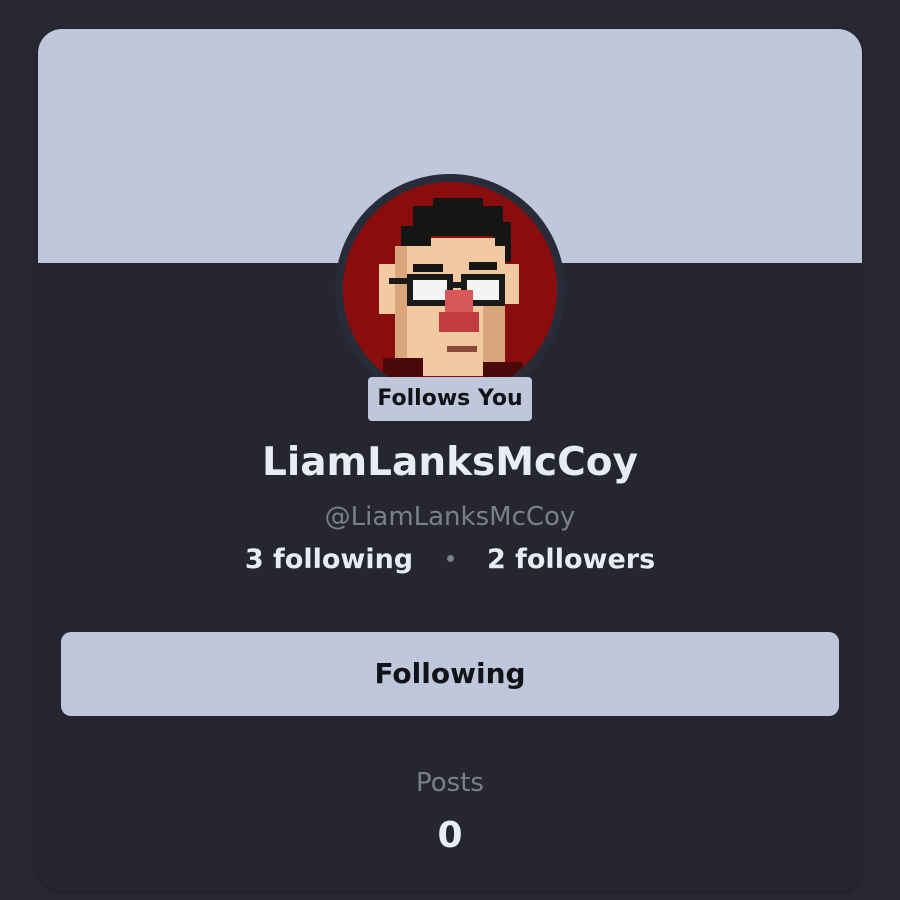 Image resolution: width=900 pixels, height=900 pixels. I want to click on avatar-ring, so click(450, 289).